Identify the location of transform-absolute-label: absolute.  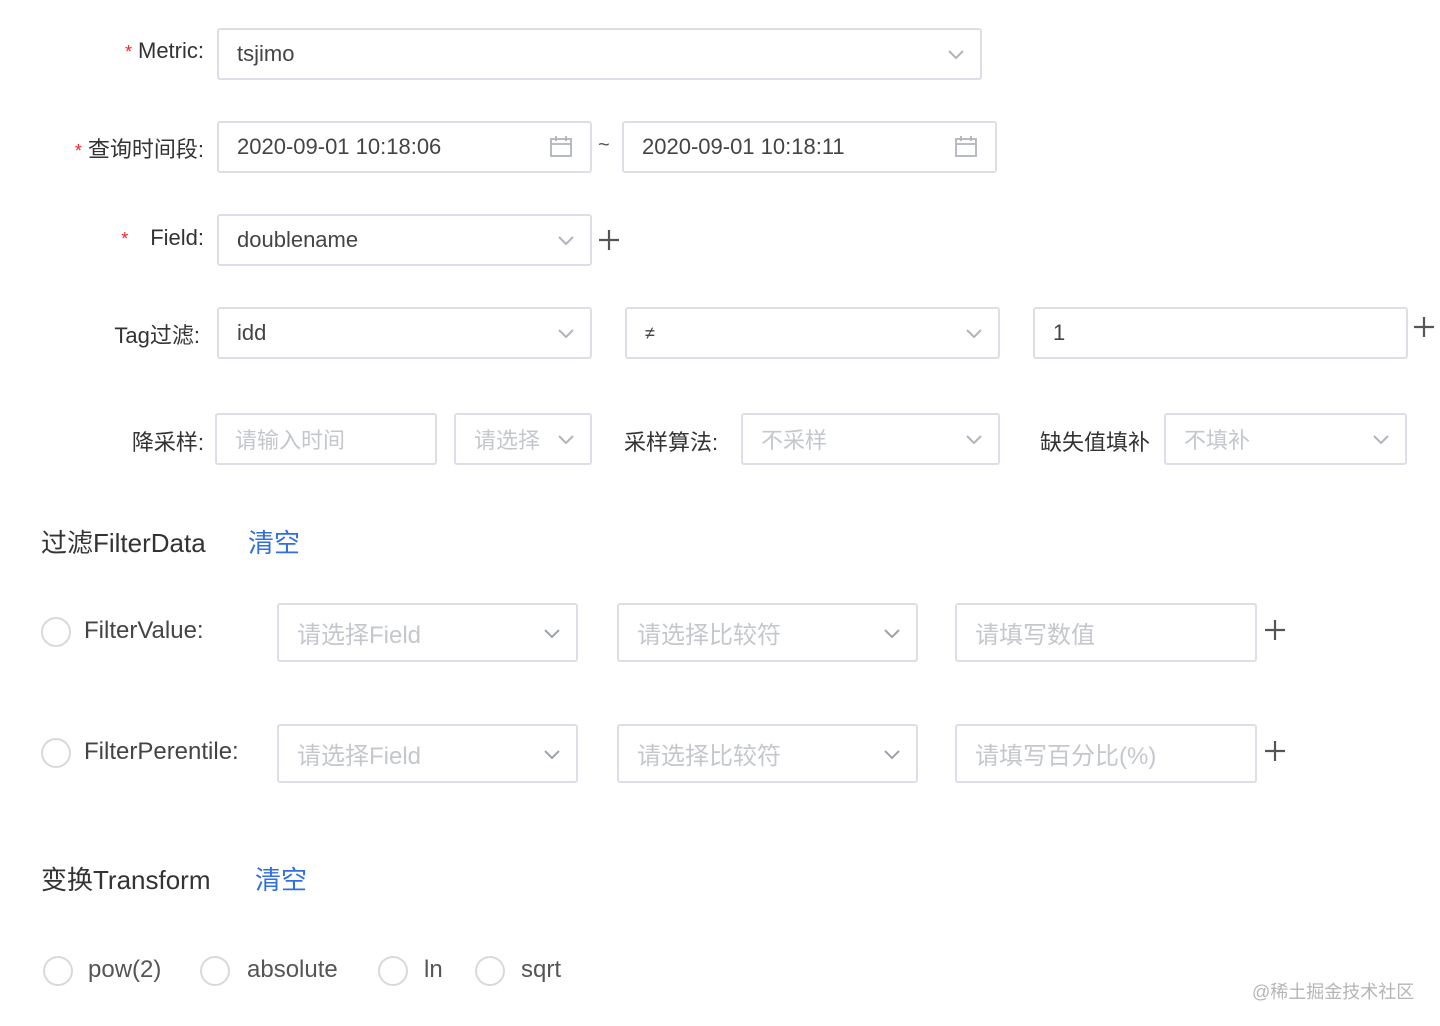
(292, 969).